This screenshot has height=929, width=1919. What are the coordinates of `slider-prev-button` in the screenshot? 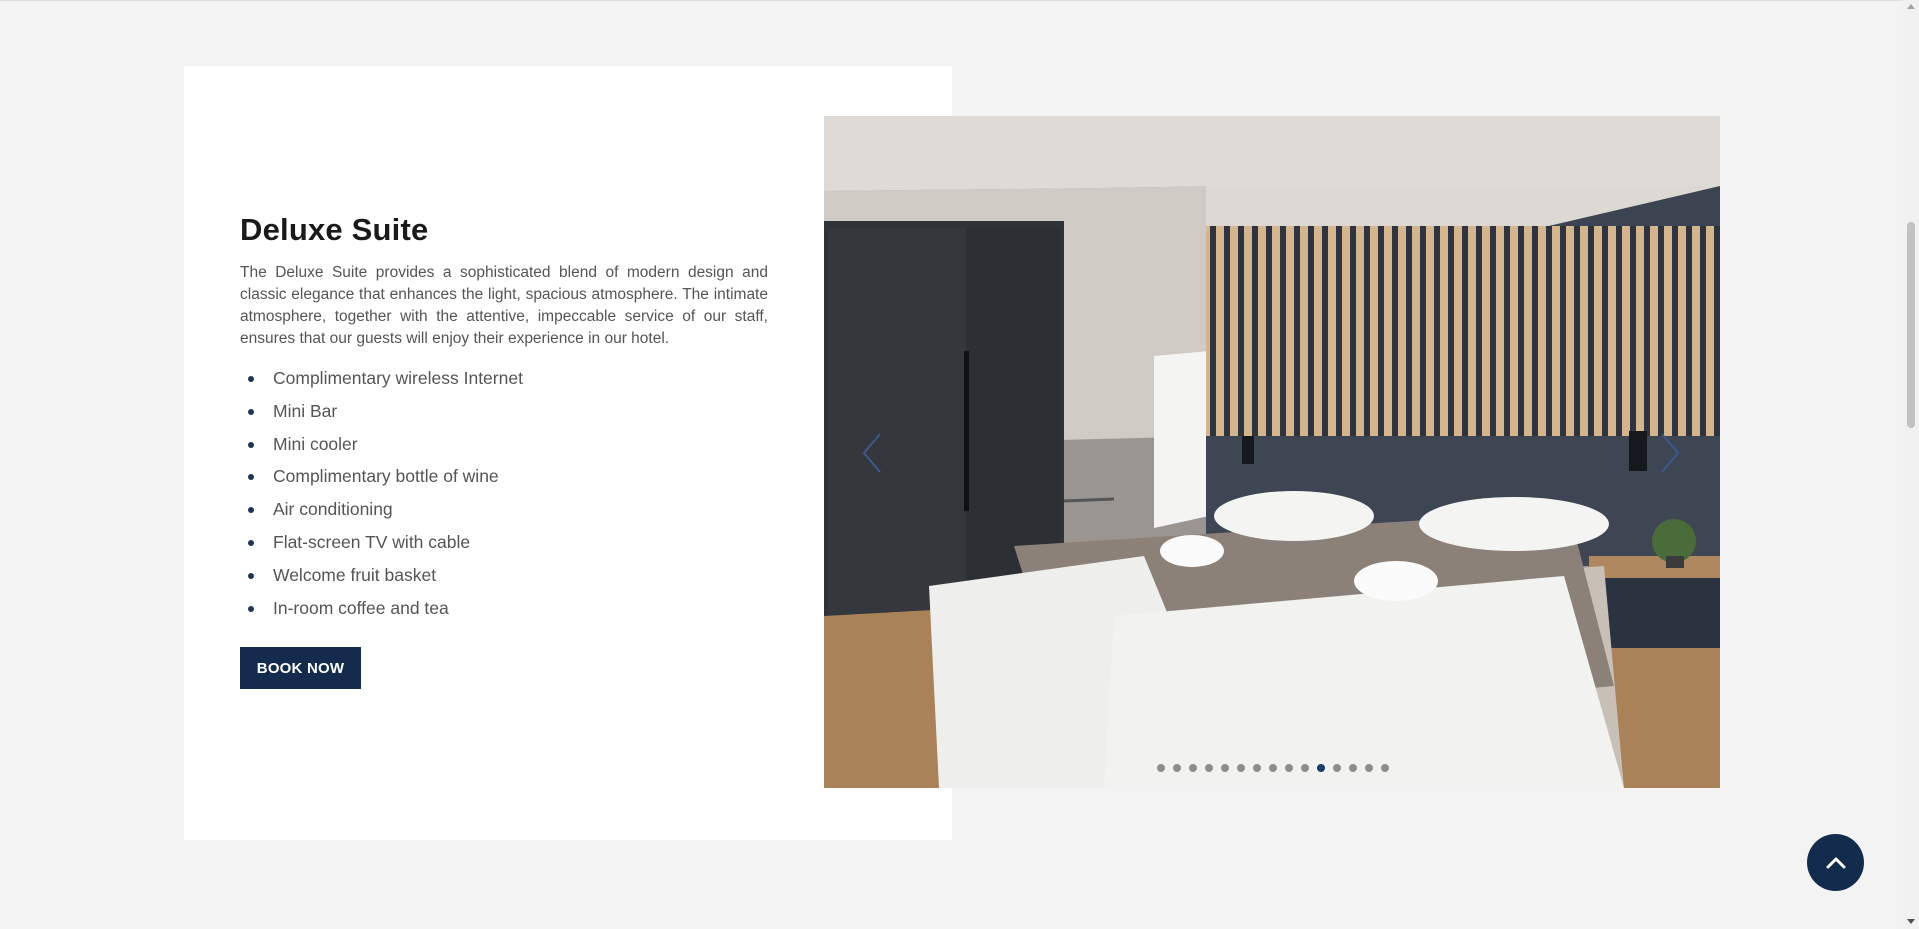 It's located at (872, 453).